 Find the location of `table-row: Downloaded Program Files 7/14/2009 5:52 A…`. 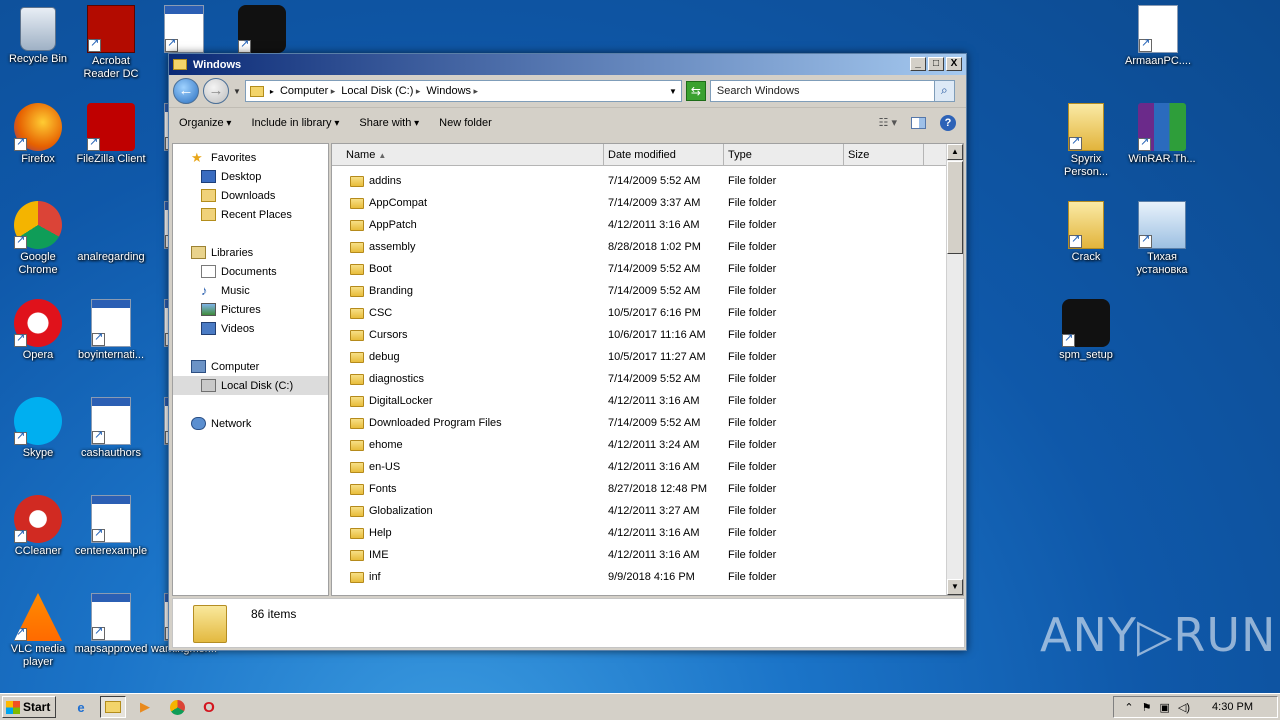

table-row: Downloaded Program Files 7/14/2009 5:52 A… is located at coordinates (640, 423).